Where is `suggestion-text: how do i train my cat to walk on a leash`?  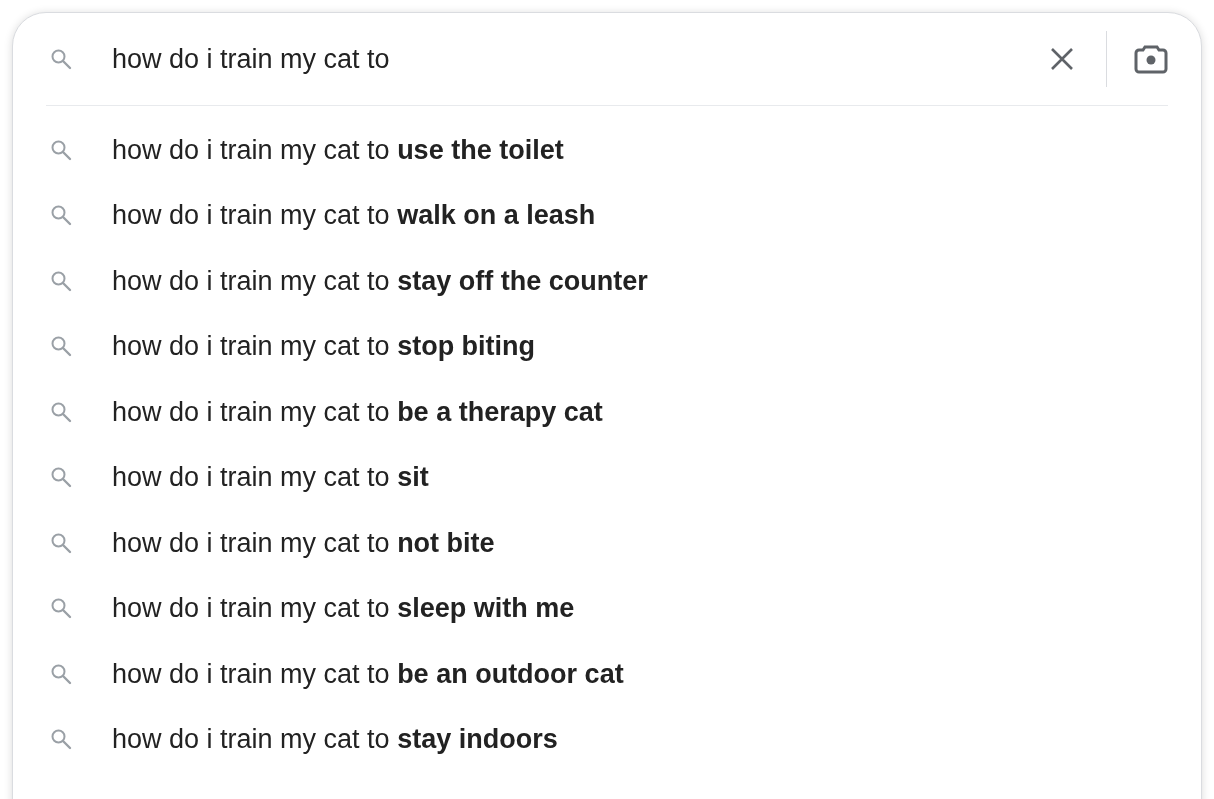
suggestion-text: how do i train my cat to walk on a leash is located at coordinates (354, 215).